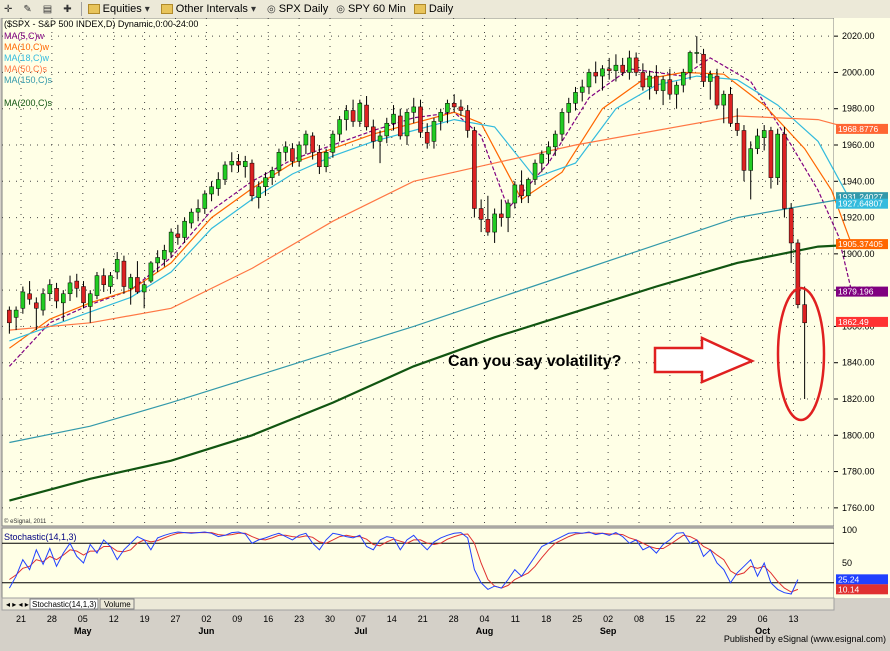 This screenshot has width=890, height=651. I want to click on print-button: ▤, so click(49, 9).